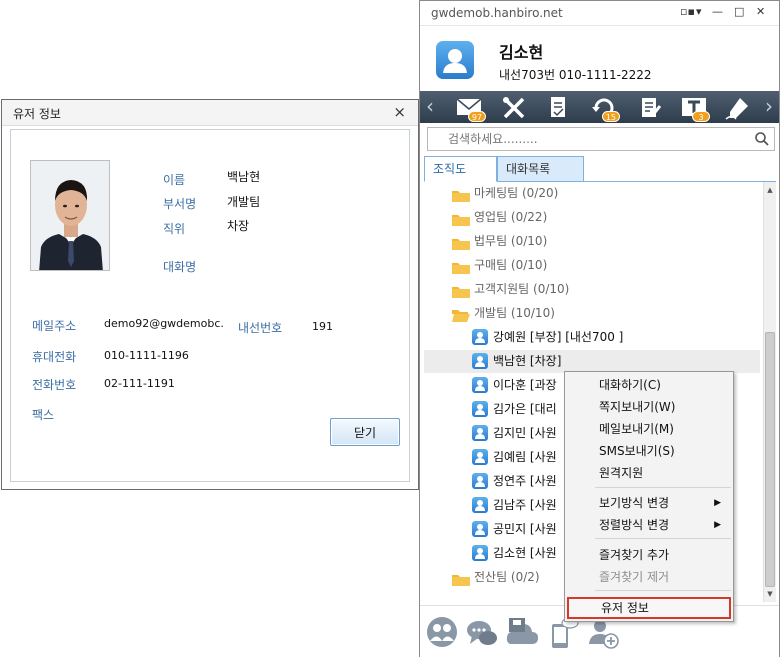 The image size is (781, 659). What do you see at coordinates (482, 632) in the screenshot?
I see `chat-icon` at bounding box center [482, 632].